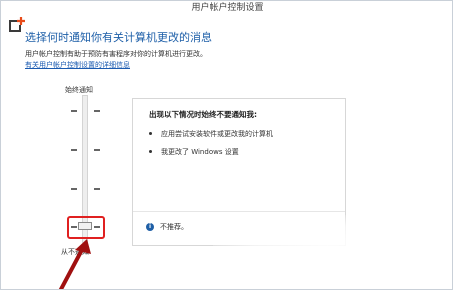  I want to click on slider-top-label: 始终通知, so click(79, 90).